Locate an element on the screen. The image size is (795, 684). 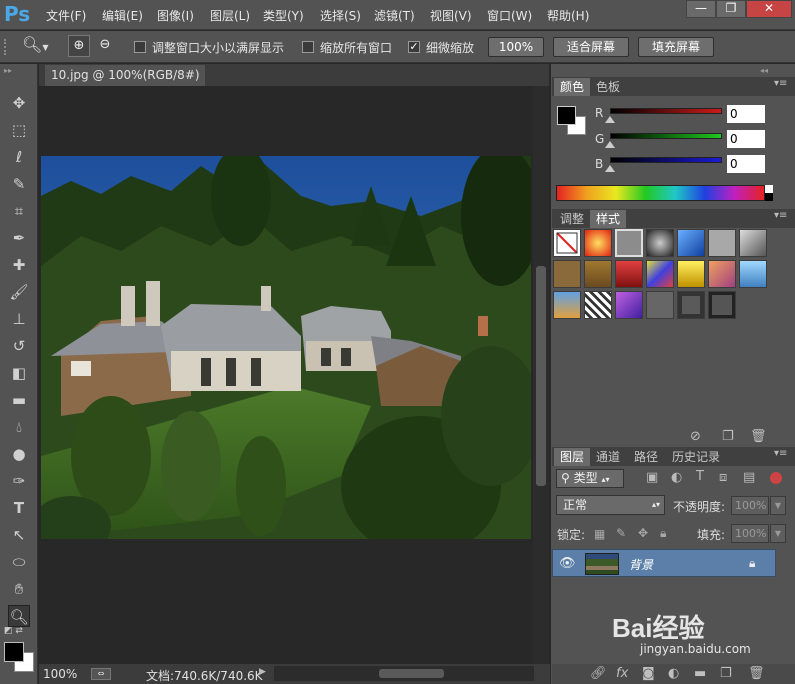
new-style-icon: ❐ is located at coordinates (728, 436).